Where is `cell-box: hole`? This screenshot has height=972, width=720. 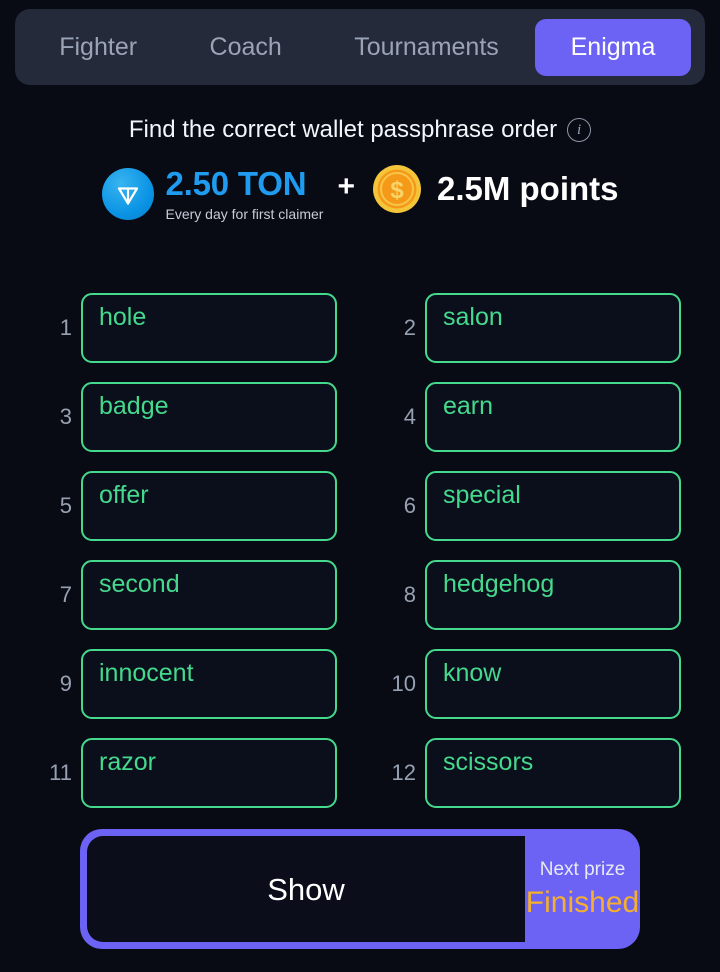
cell-box: hole is located at coordinates (209, 327).